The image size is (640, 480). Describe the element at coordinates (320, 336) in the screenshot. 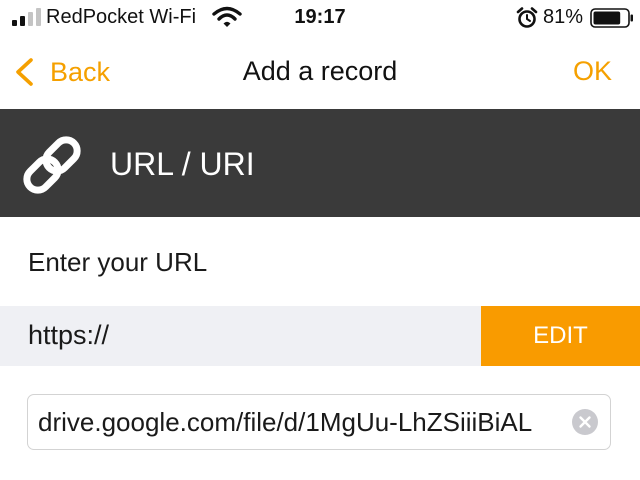

I see `url-scheme-row: https:// EDIT` at that location.